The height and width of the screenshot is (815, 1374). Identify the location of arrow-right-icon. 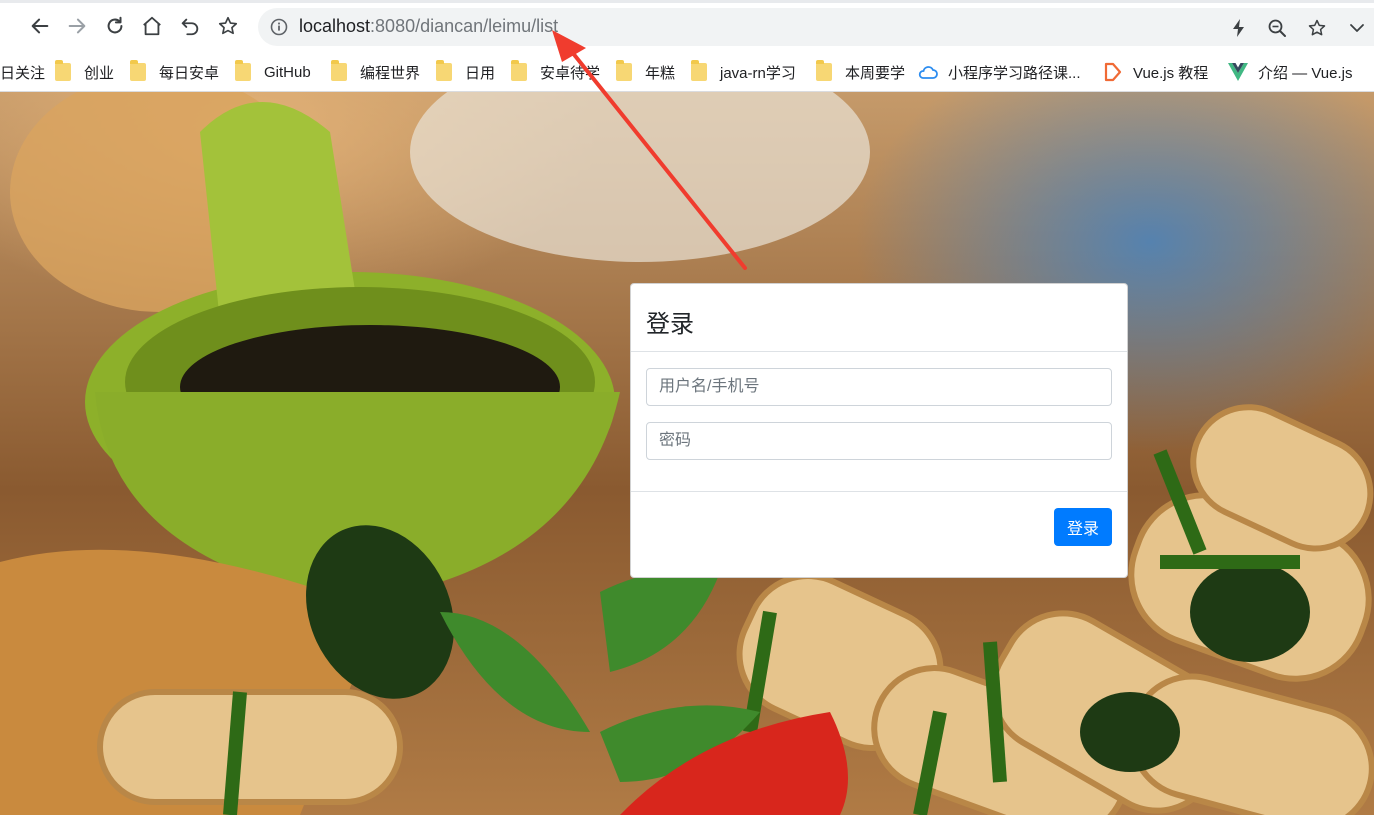
(77, 26).